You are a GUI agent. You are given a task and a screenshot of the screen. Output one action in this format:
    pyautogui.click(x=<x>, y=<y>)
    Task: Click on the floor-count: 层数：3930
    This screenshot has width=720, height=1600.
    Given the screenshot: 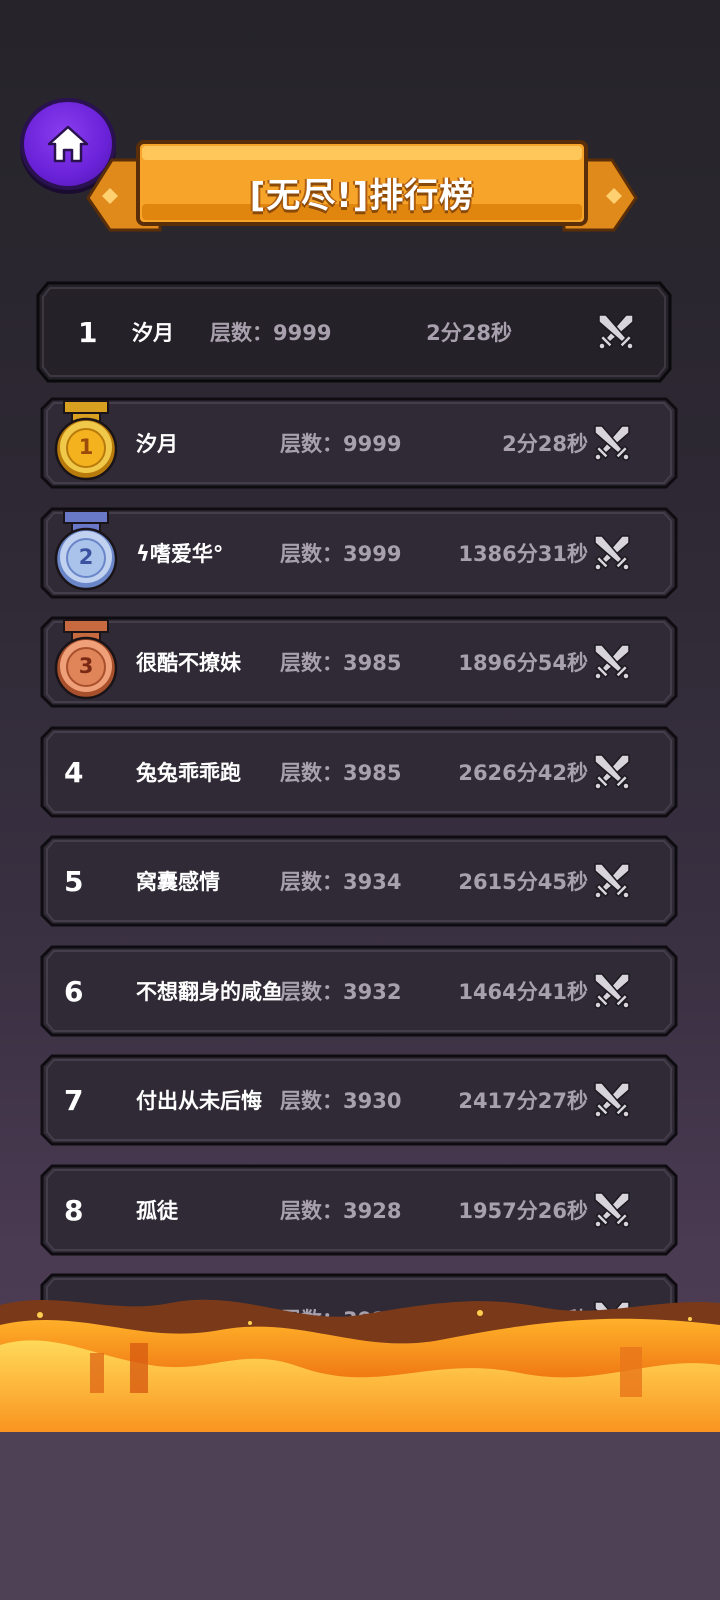 What is the action you would take?
    pyautogui.click(x=341, y=1101)
    